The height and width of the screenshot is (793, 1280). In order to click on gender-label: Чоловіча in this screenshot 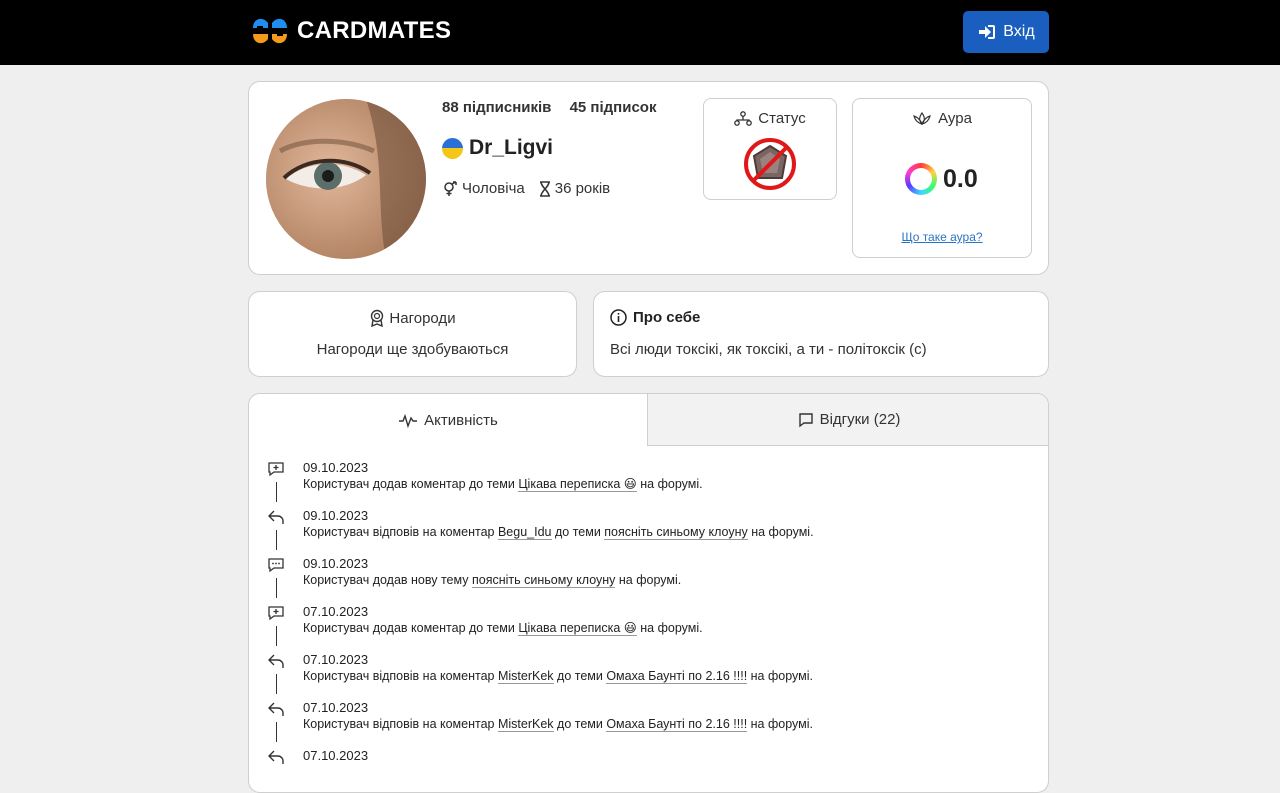, I will do `click(493, 188)`.